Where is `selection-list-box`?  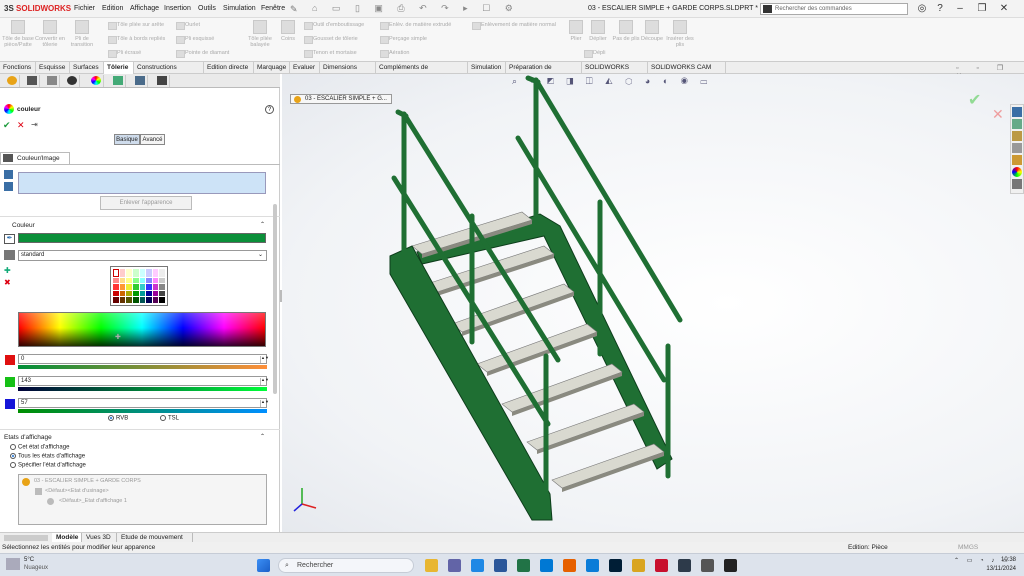 selection-list-box is located at coordinates (142, 183).